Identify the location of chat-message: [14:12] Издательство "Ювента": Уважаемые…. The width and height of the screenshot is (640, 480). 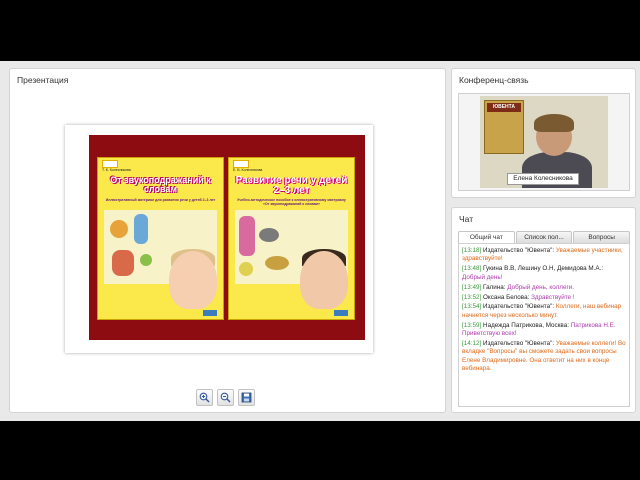
(544, 357).